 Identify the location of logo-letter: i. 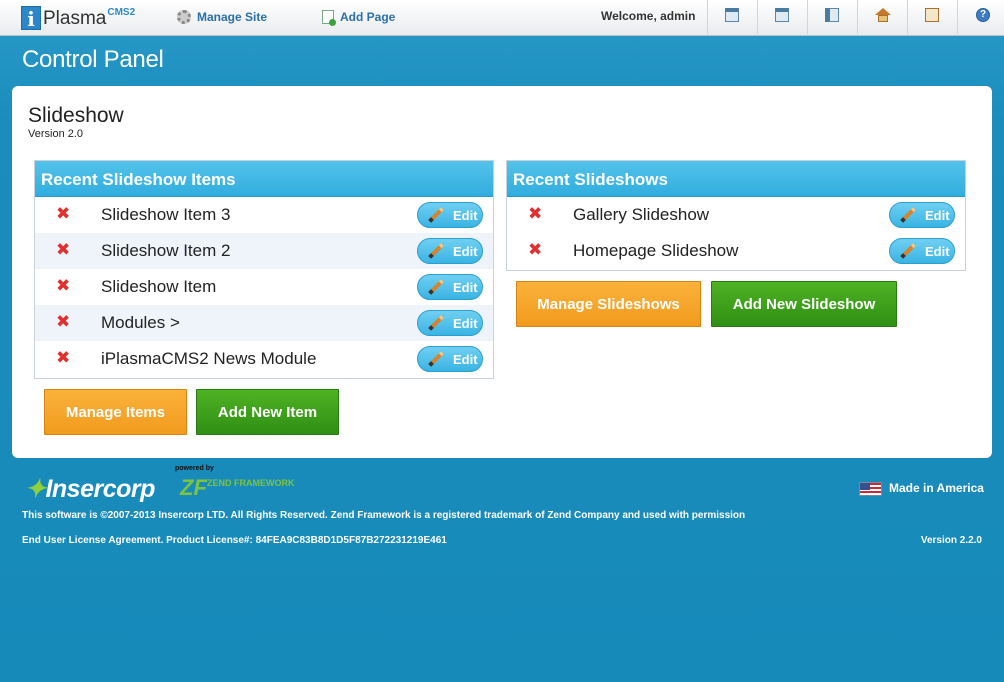
(31, 18).